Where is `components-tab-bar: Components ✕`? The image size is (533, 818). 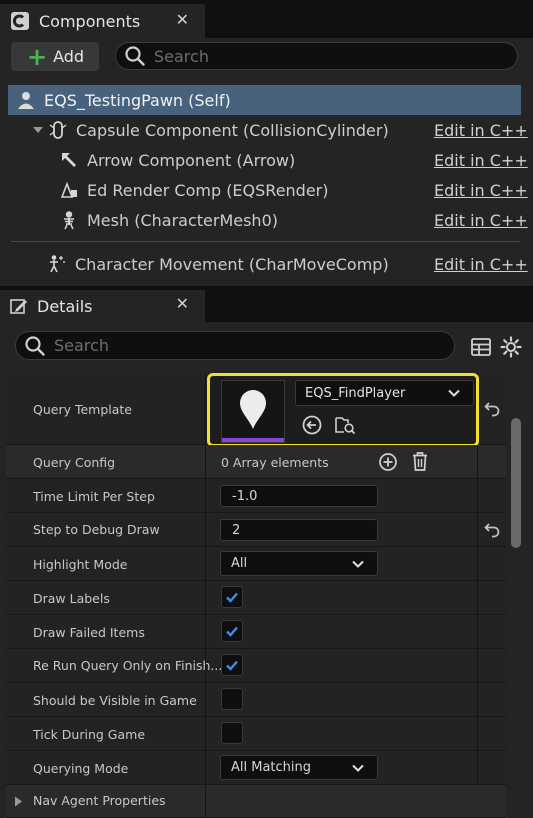
components-tab-bar: Components ✕ is located at coordinates (266, 19).